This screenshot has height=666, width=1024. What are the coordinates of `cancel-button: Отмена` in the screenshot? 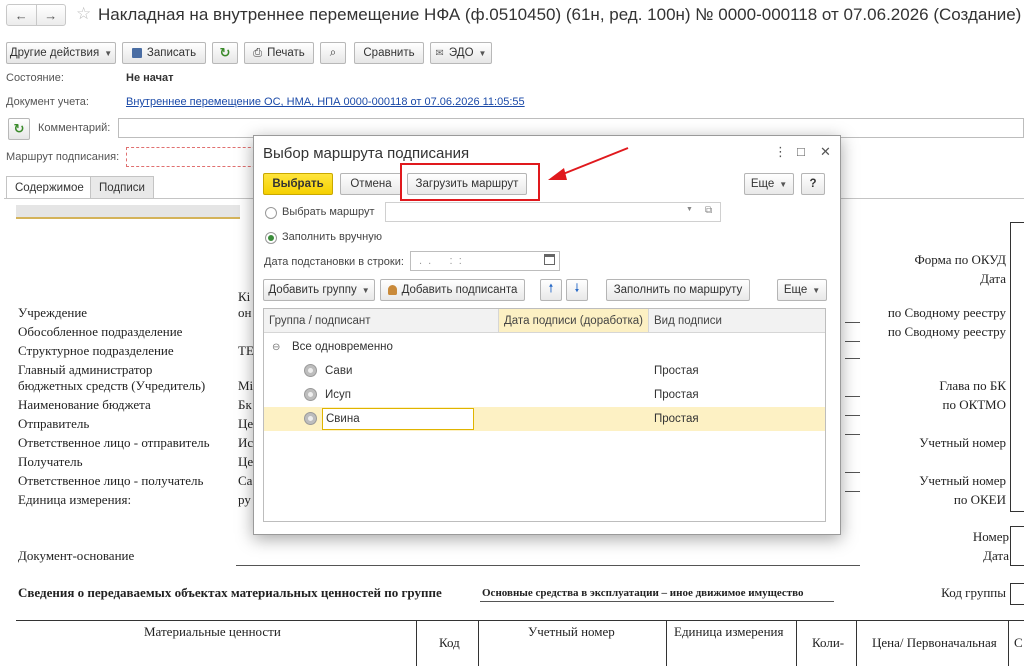 It's located at (371, 184).